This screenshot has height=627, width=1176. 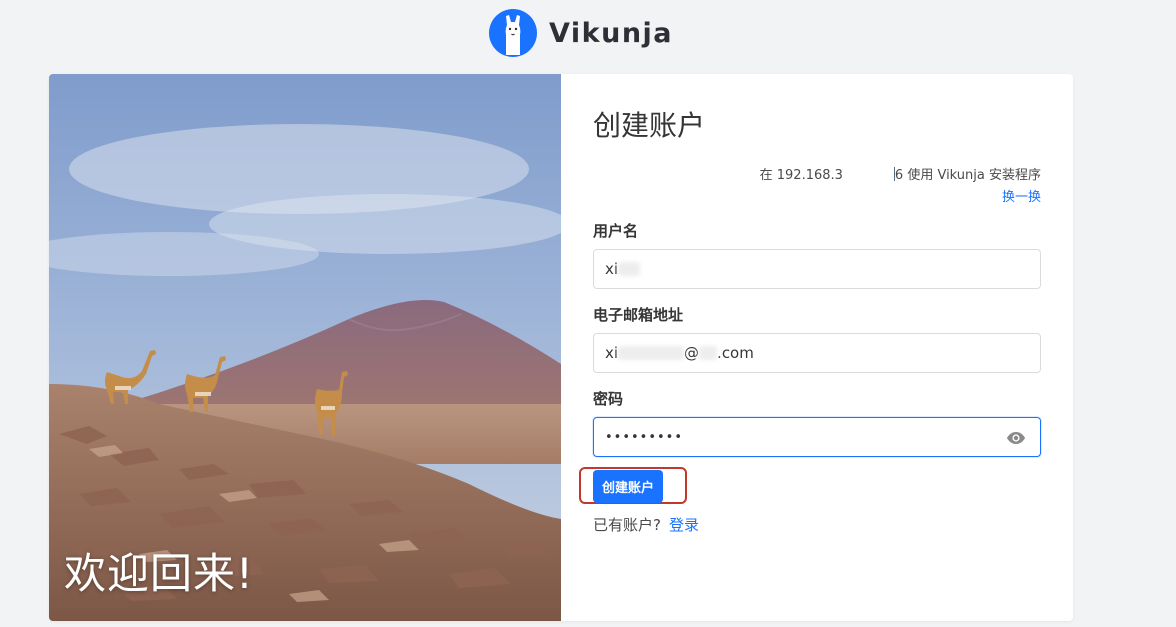 What do you see at coordinates (616, 231) in the screenshot?
I see `username-label: 用户名` at bounding box center [616, 231].